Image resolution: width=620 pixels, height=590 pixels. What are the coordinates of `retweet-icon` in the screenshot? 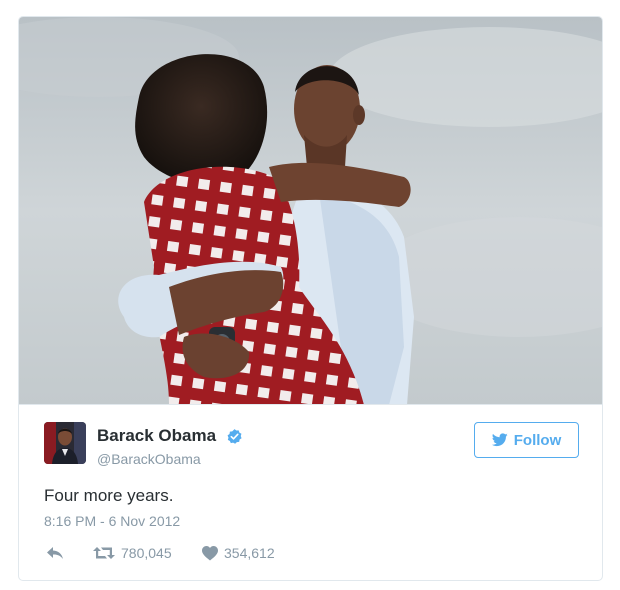 It's located at (104, 553).